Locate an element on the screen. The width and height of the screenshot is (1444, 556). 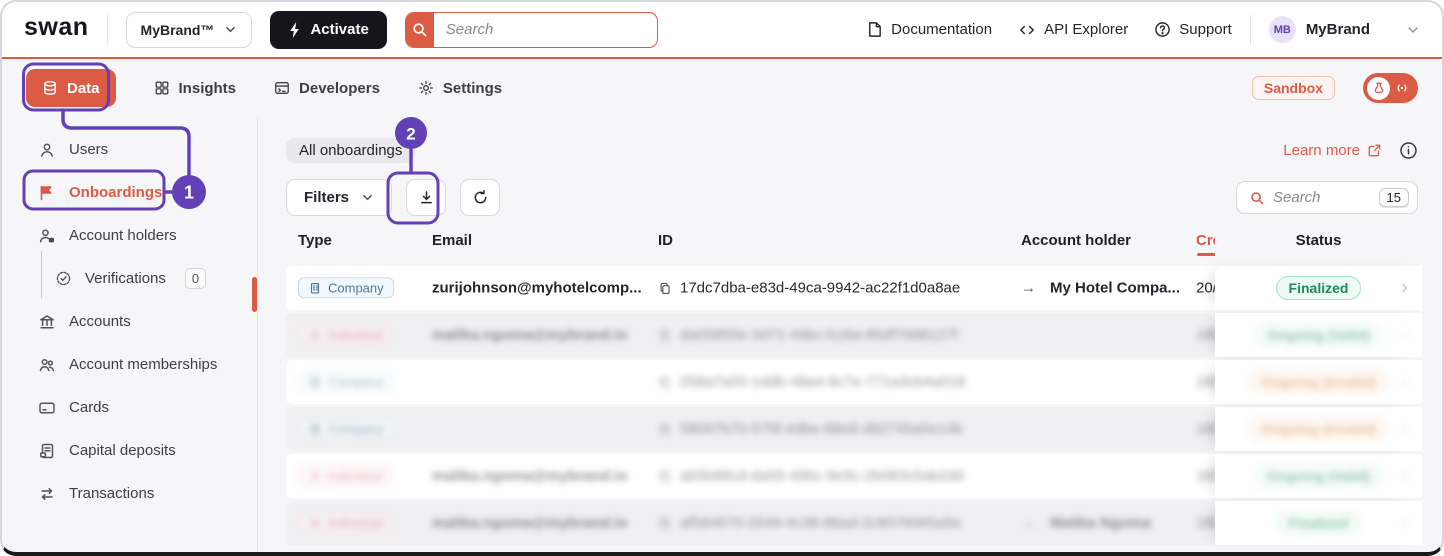
export-download-button is located at coordinates (426, 197).